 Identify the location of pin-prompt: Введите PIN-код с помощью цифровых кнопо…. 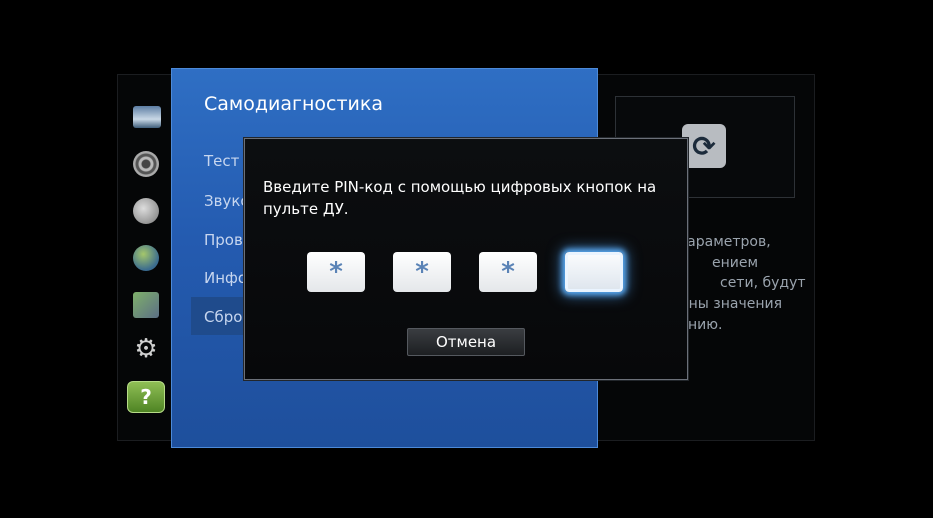
(460, 198).